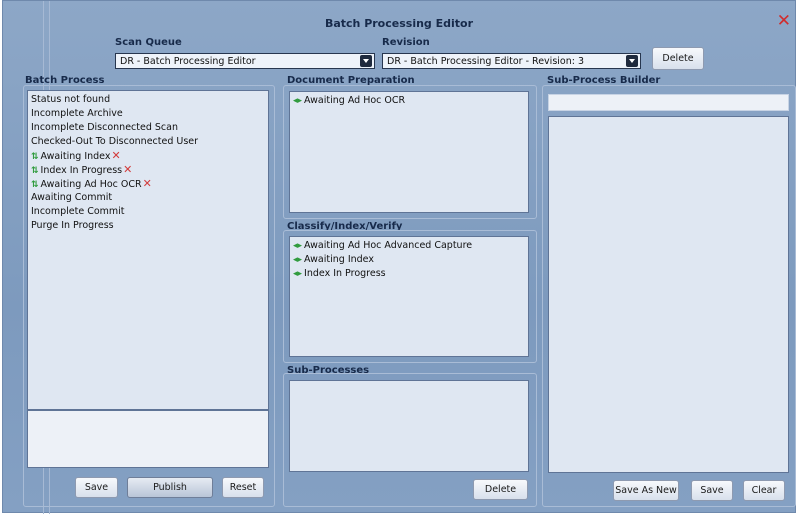 This screenshot has height=515, width=796. Describe the element at coordinates (410, 274) in the screenshot. I see `list-item: ◂▸ Index In Progress` at that location.